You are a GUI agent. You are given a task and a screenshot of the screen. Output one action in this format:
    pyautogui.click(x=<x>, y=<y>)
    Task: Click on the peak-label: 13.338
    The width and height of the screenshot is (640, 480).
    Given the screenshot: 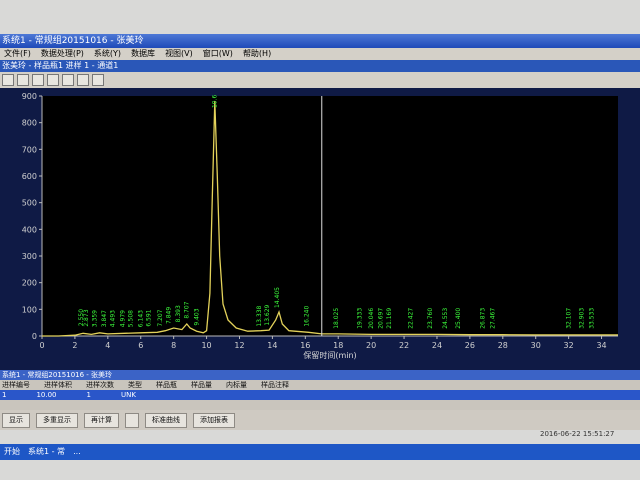 What is the action you would take?
    pyautogui.click(x=259, y=315)
    